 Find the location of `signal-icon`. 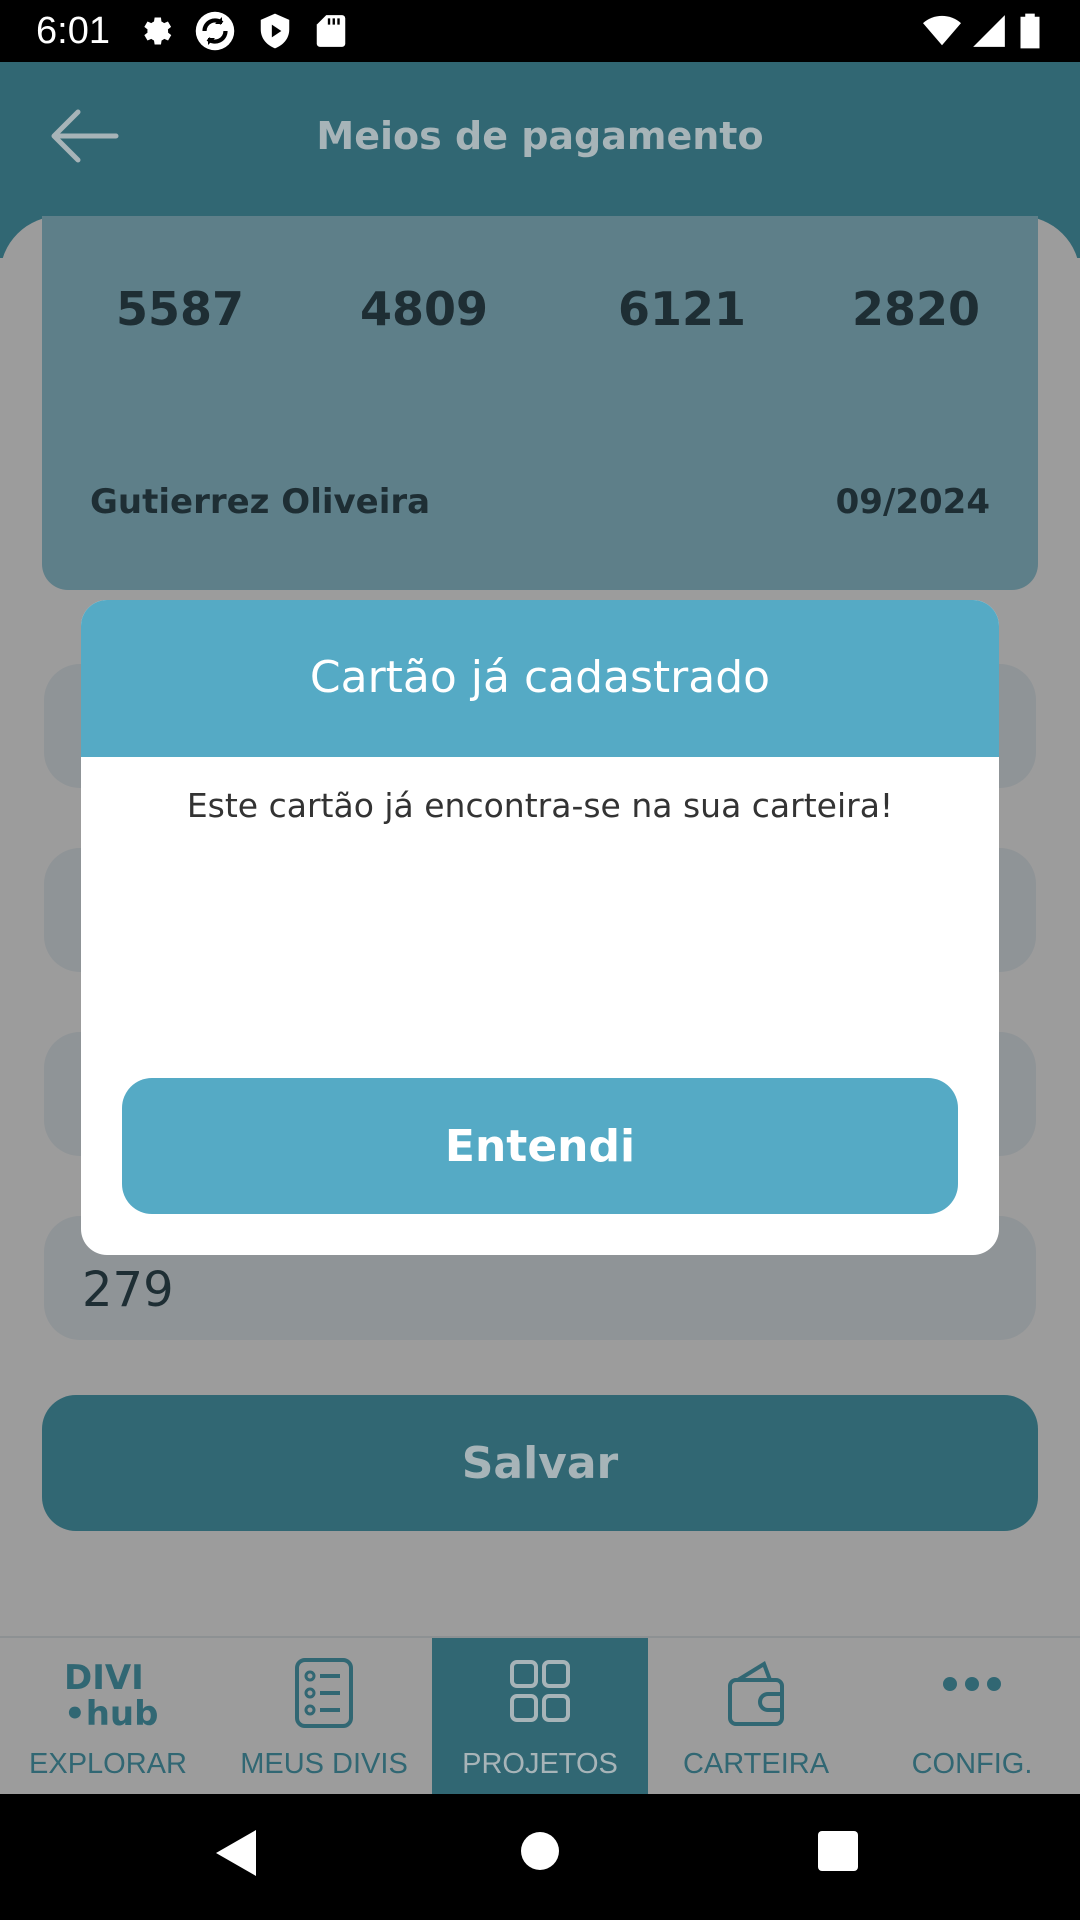

signal-icon is located at coordinates (989, 31).